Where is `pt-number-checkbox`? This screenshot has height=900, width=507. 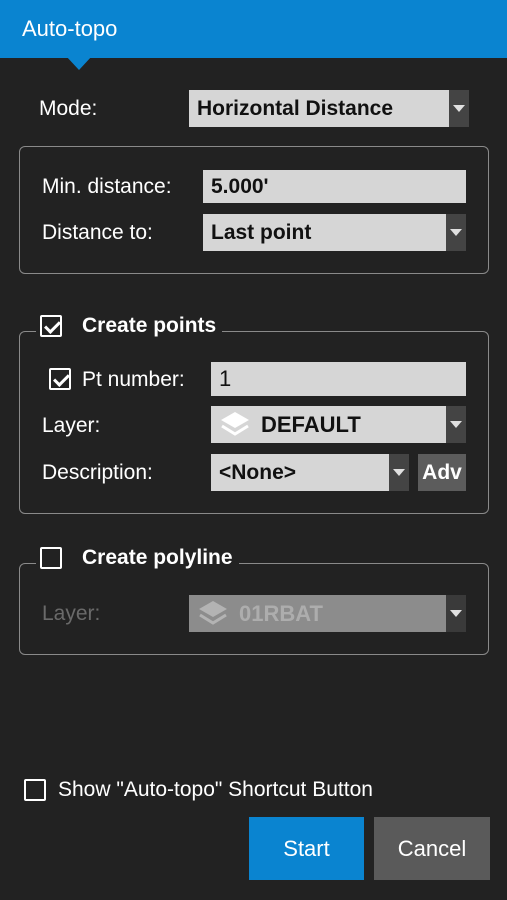 pt-number-checkbox is located at coordinates (60, 379).